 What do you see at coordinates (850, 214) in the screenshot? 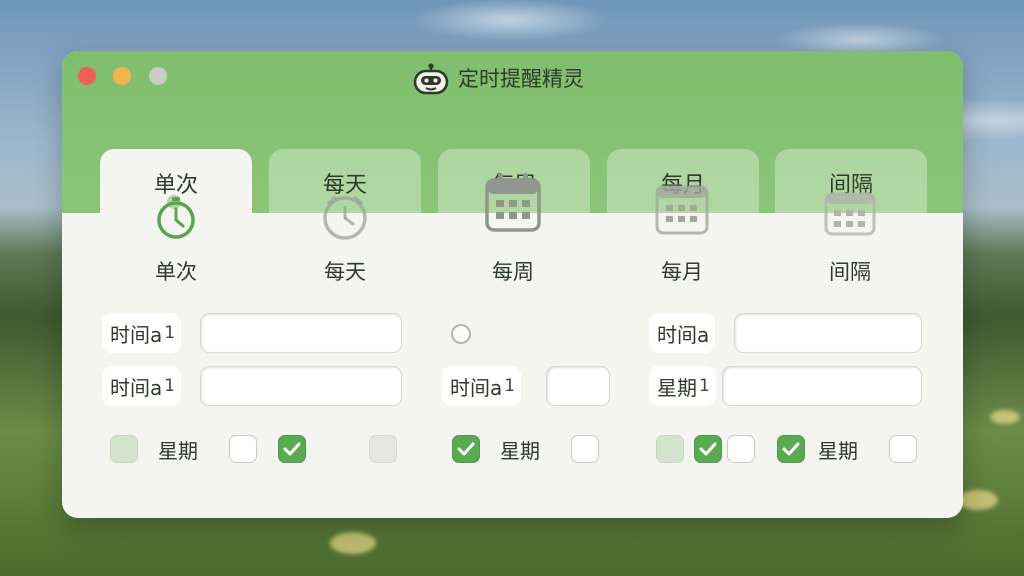
I see `calendar-grid-icon` at bounding box center [850, 214].